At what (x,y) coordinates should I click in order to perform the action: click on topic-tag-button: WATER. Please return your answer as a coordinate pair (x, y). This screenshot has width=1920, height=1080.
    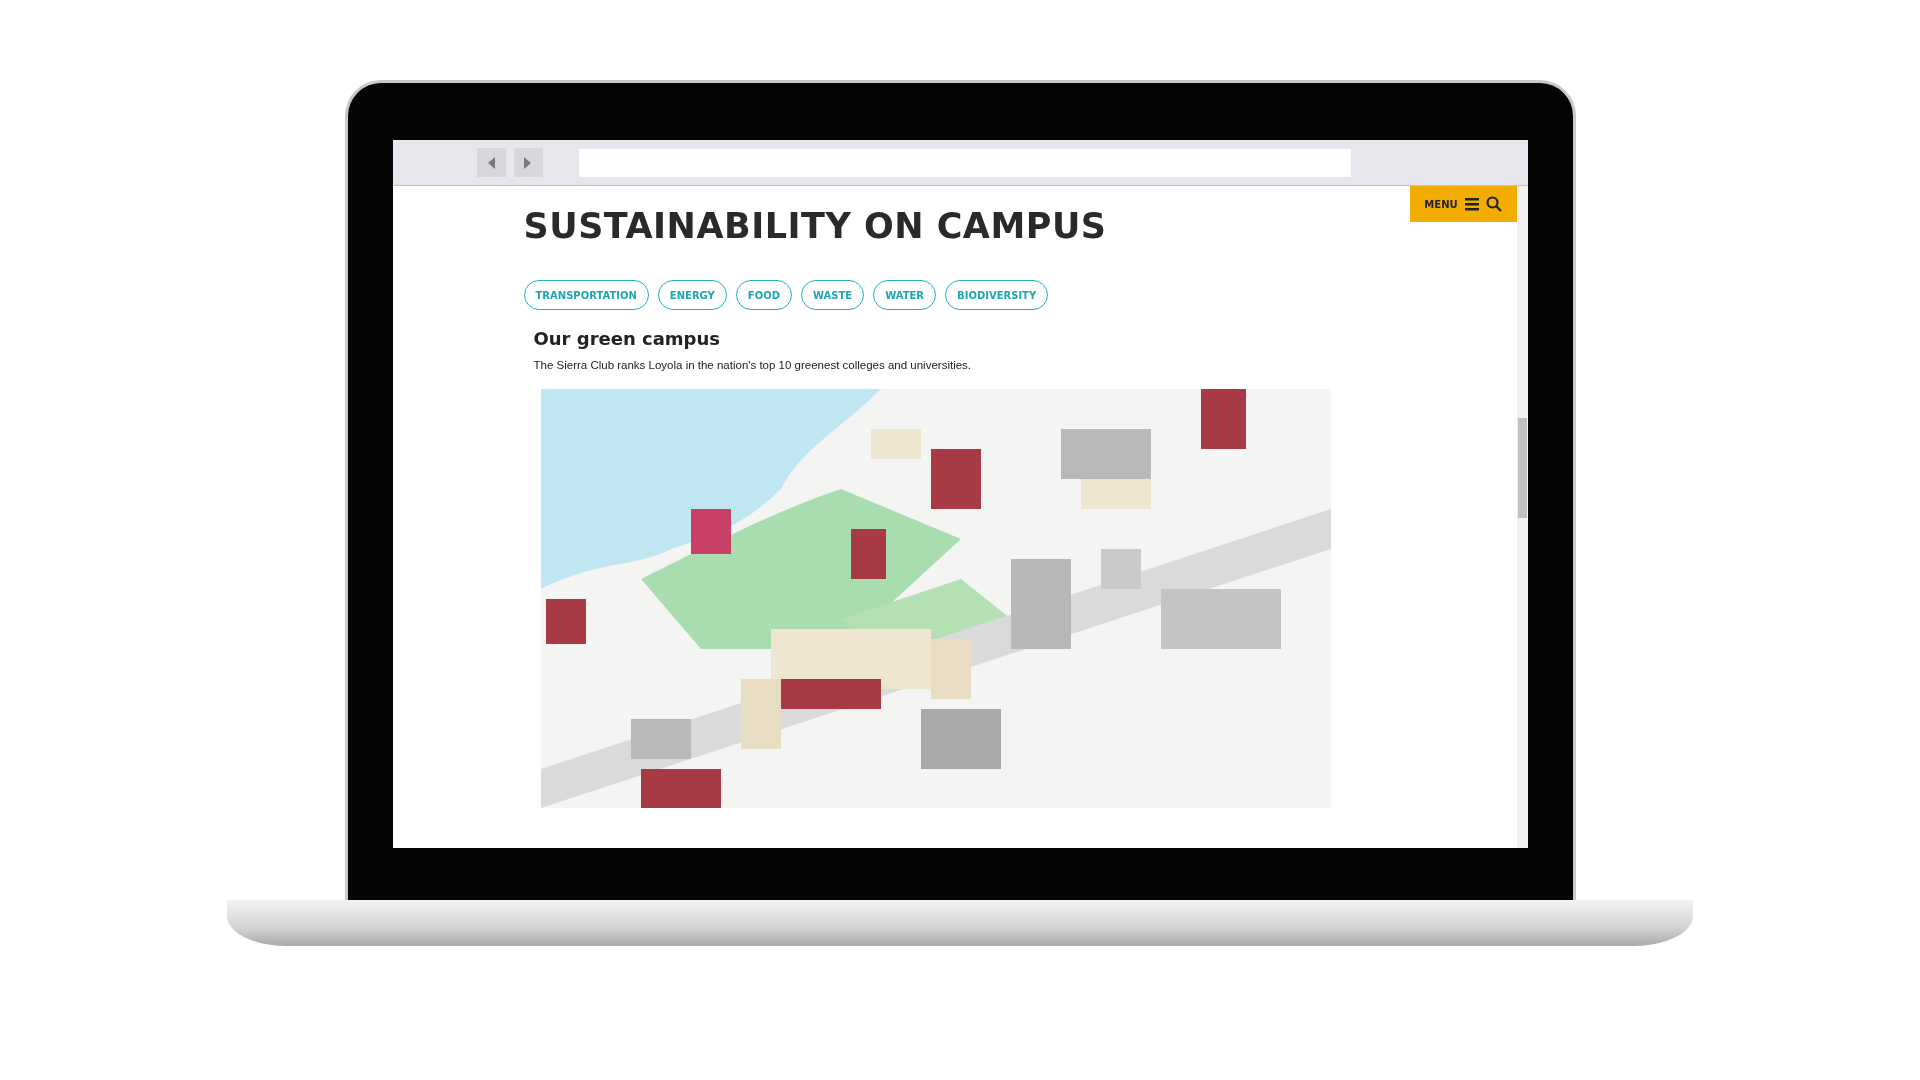
    Looking at the image, I should click on (905, 295).